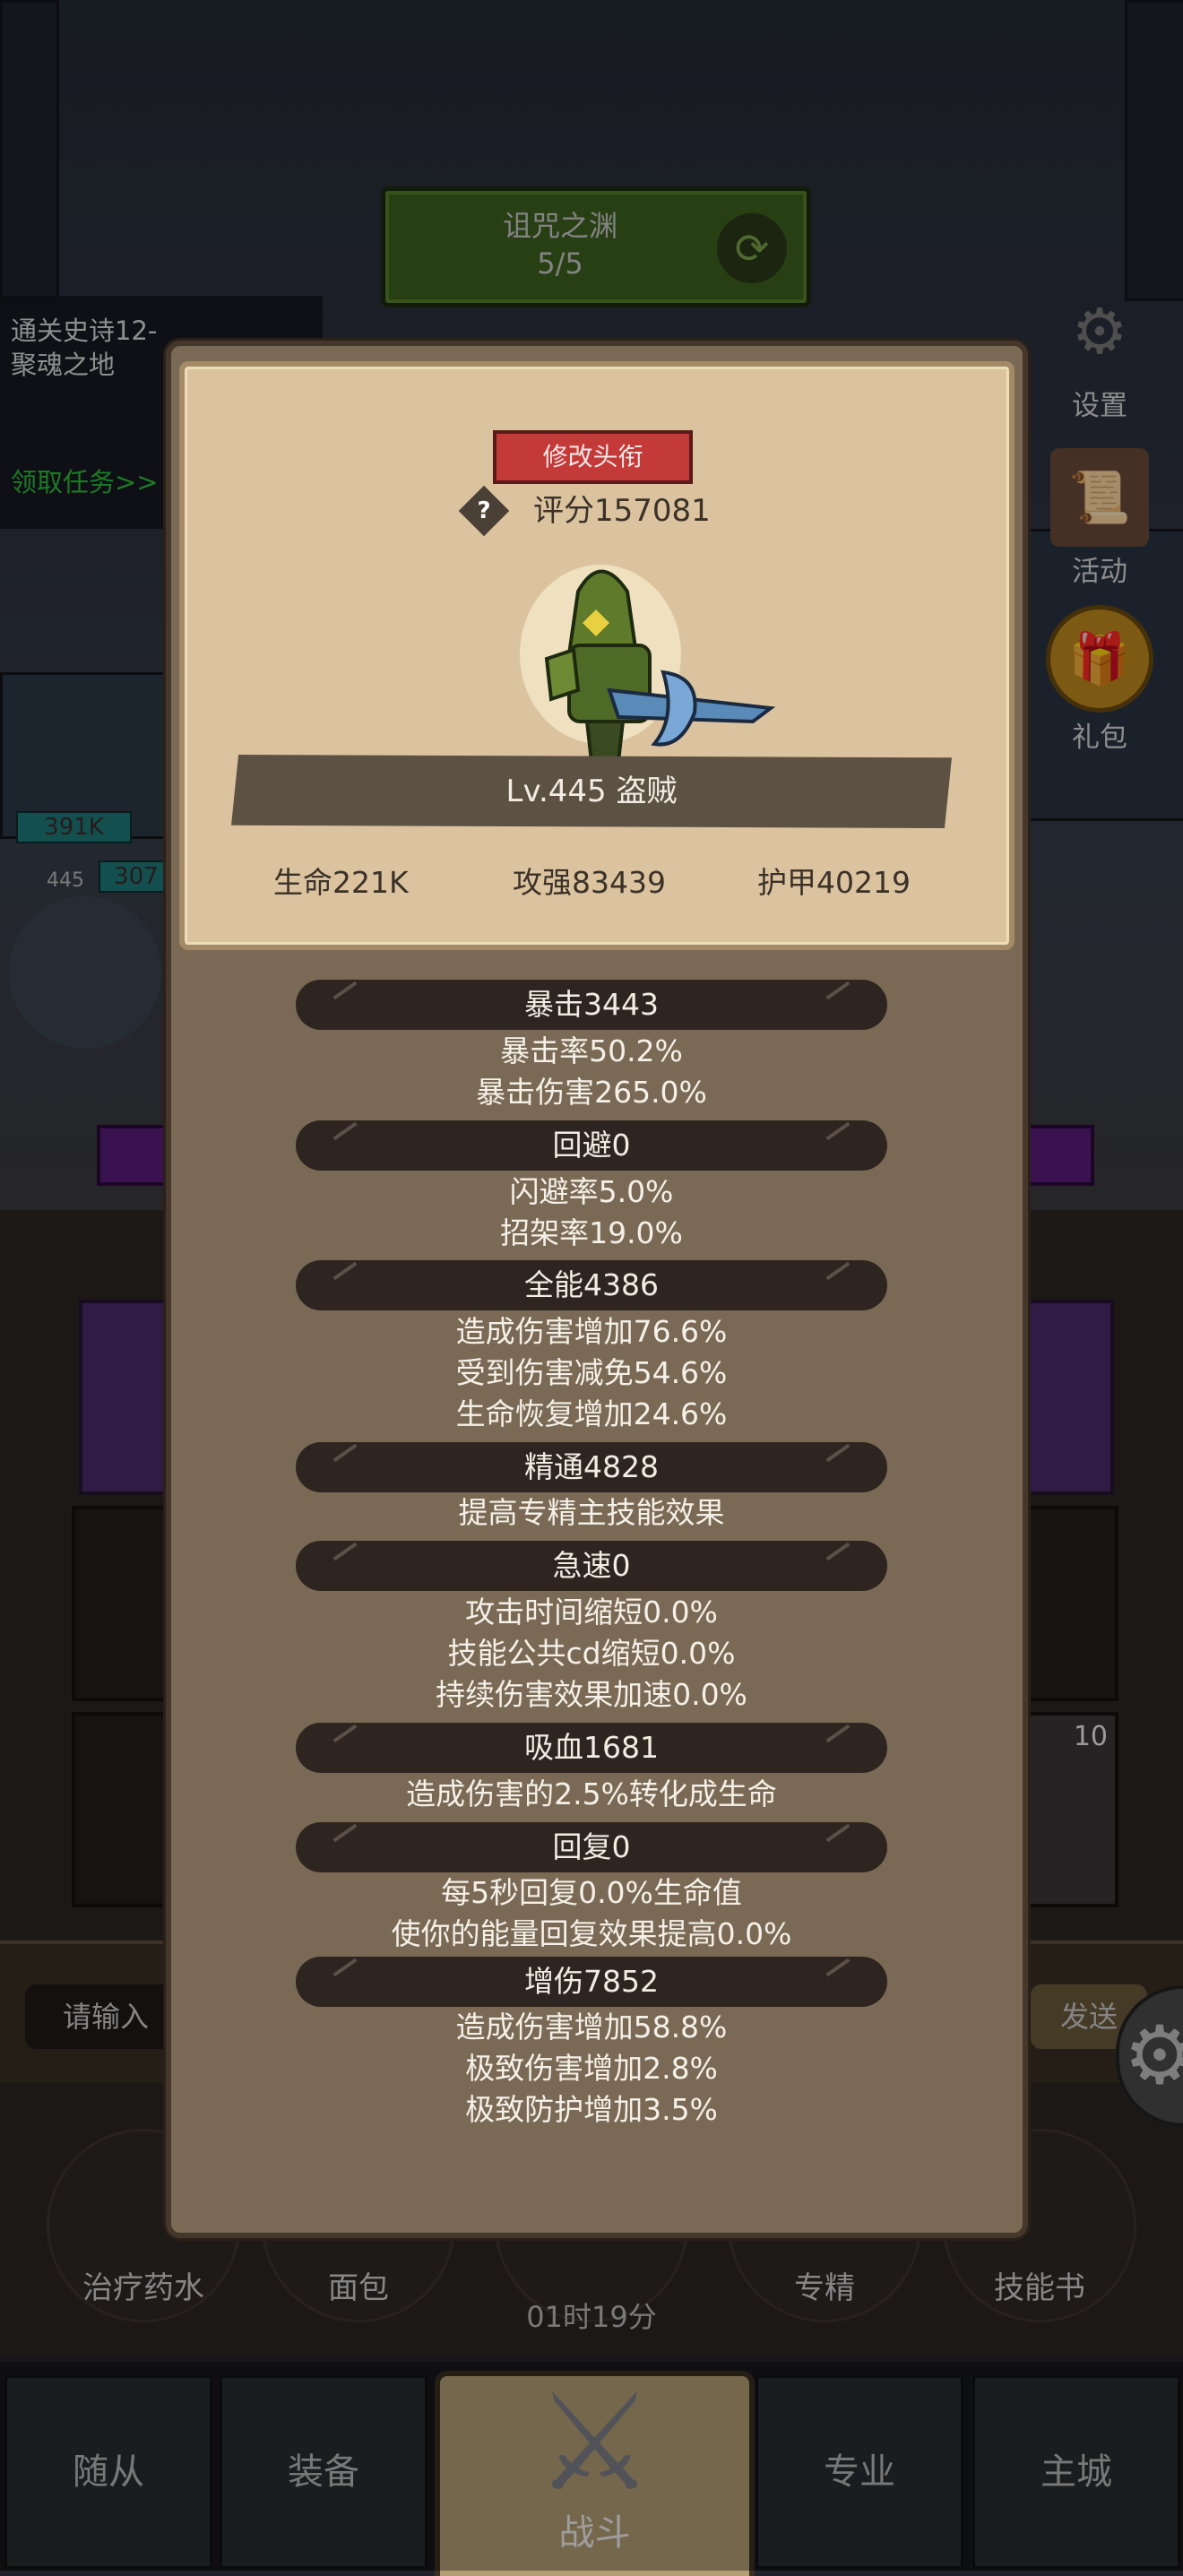 The height and width of the screenshot is (2576, 1183). What do you see at coordinates (591, 1892) in the screenshot?
I see `stat-line: 每5秒回复0.0%生命值` at bounding box center [591, 1892].